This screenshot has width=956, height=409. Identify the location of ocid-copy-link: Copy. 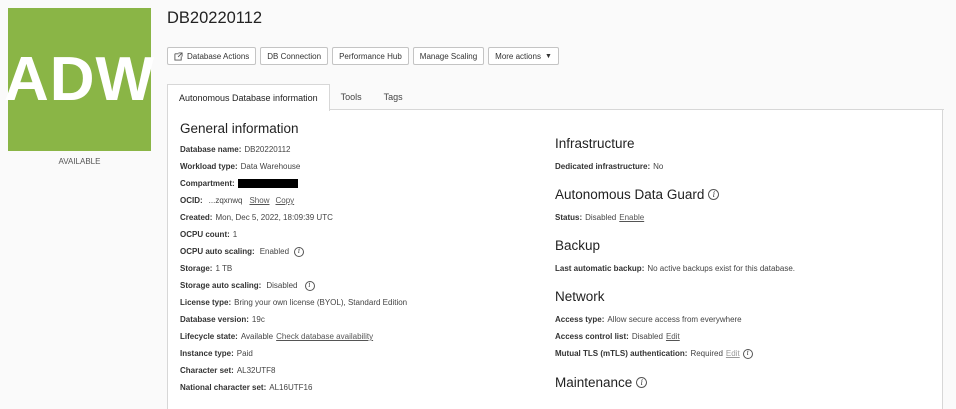
(284, 200).